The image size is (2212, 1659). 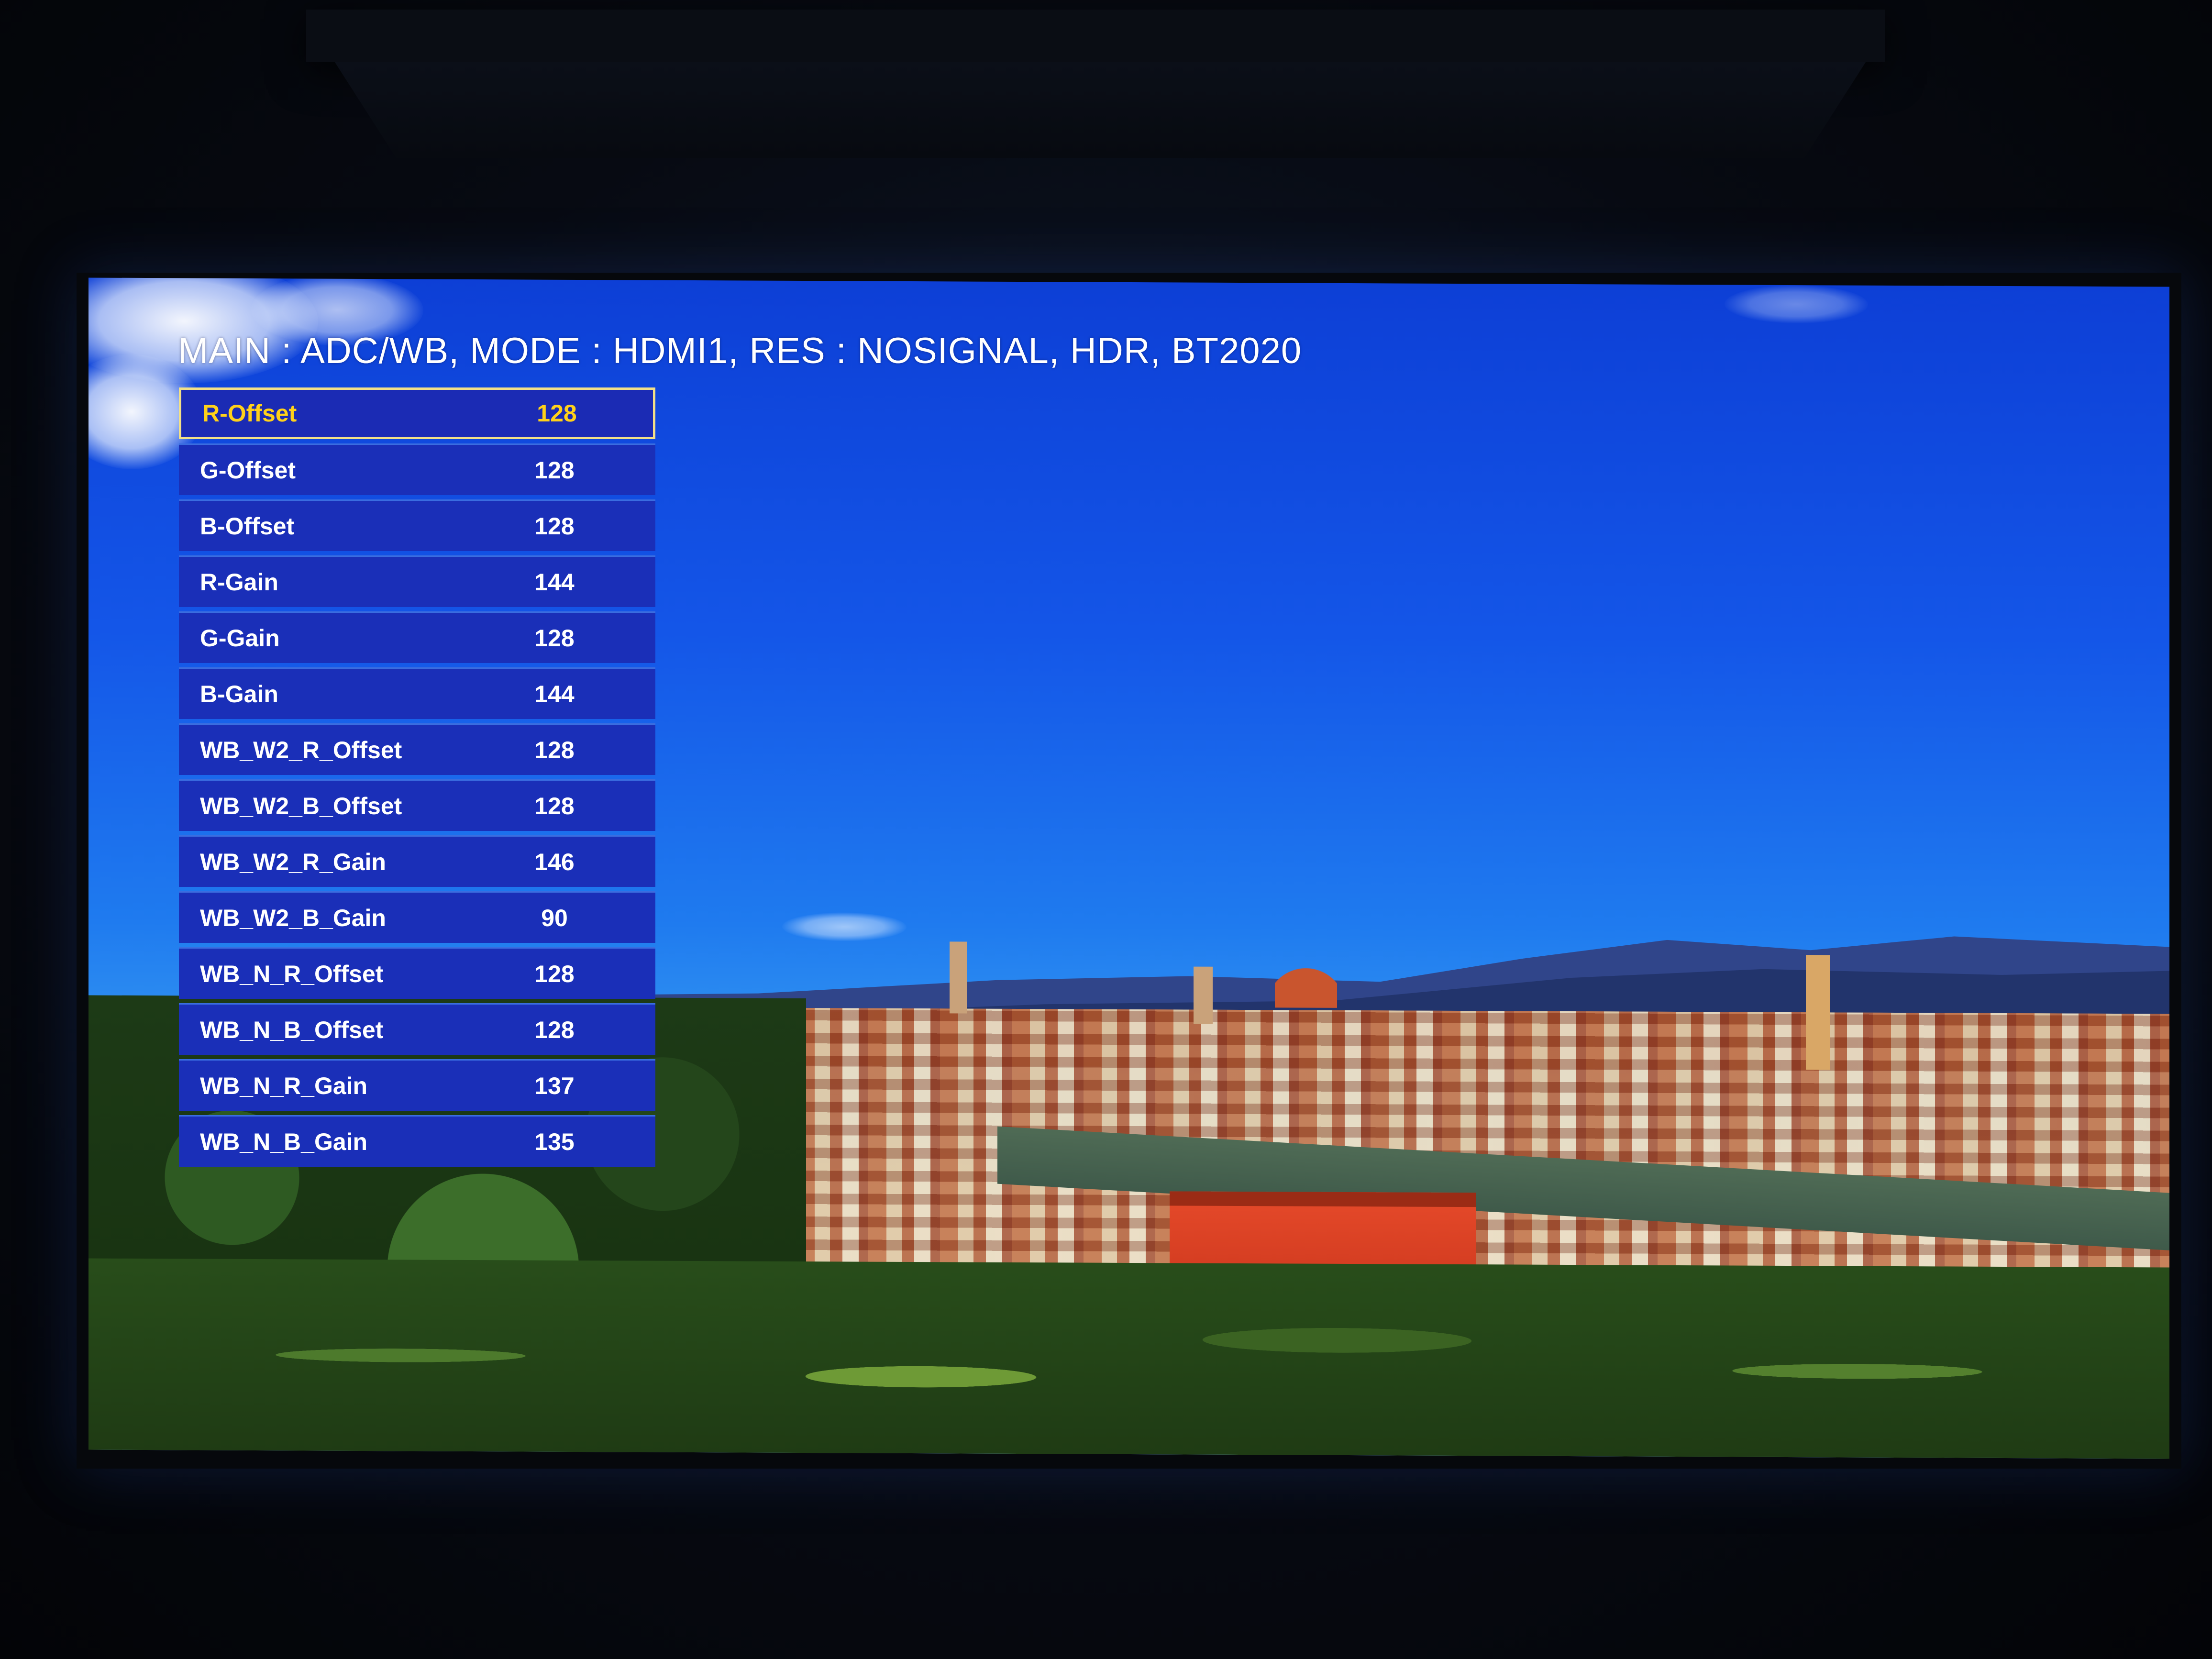 What do you see at coordinates (239, 694) in the screenshot?
I see `menu-item-label: B-Gain` at bounding box center [239, 694].